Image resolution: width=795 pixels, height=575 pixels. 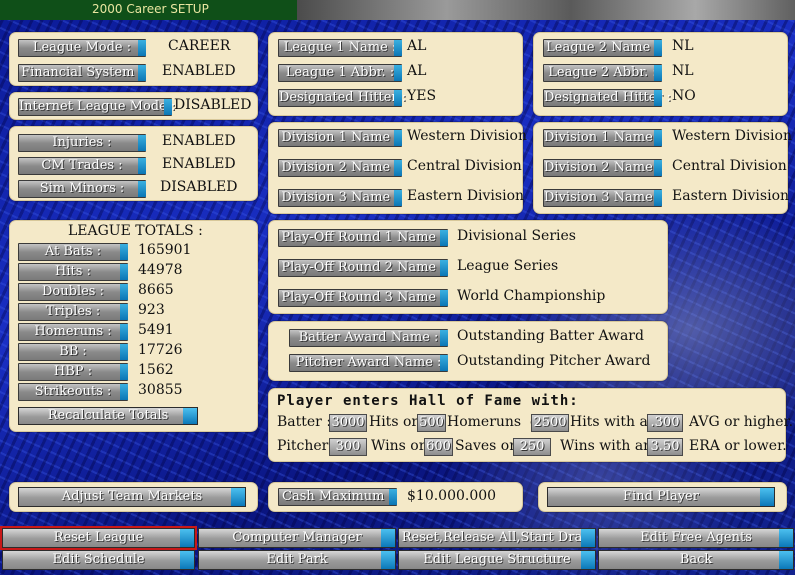 What do you see at coordinates (602, 48) in the screenshot?
I see `league2-name-label: League 2 Name :` at bounding box center [602, 48].